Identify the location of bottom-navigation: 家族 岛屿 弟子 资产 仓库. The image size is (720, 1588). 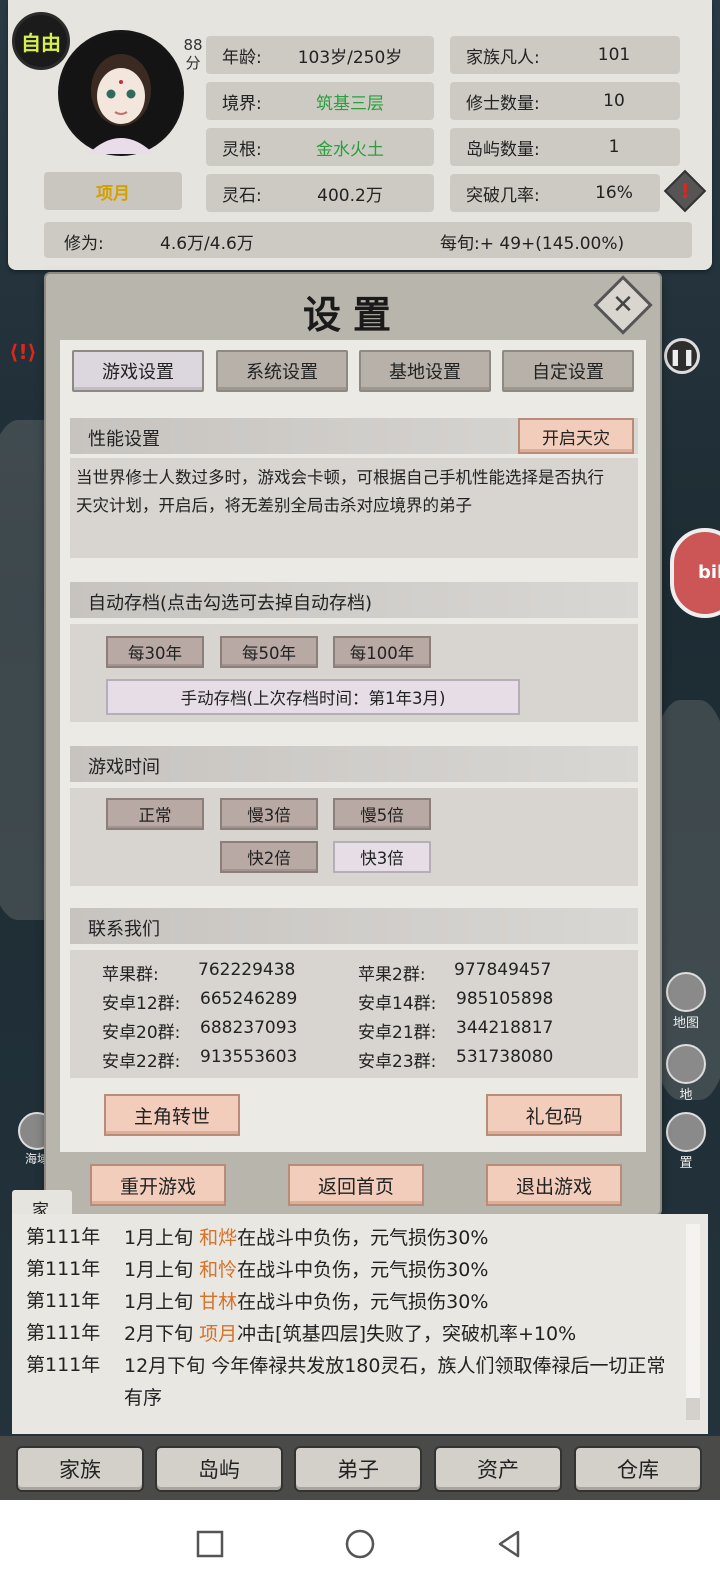
(360, 1468).